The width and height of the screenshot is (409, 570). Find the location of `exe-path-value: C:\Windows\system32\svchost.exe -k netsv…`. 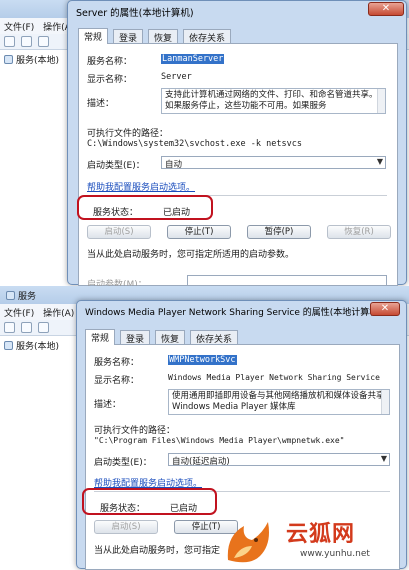

exe-path-value: C:\Windows\system32\svchost.exe -k netsv… is located at coordinates (194, 144).